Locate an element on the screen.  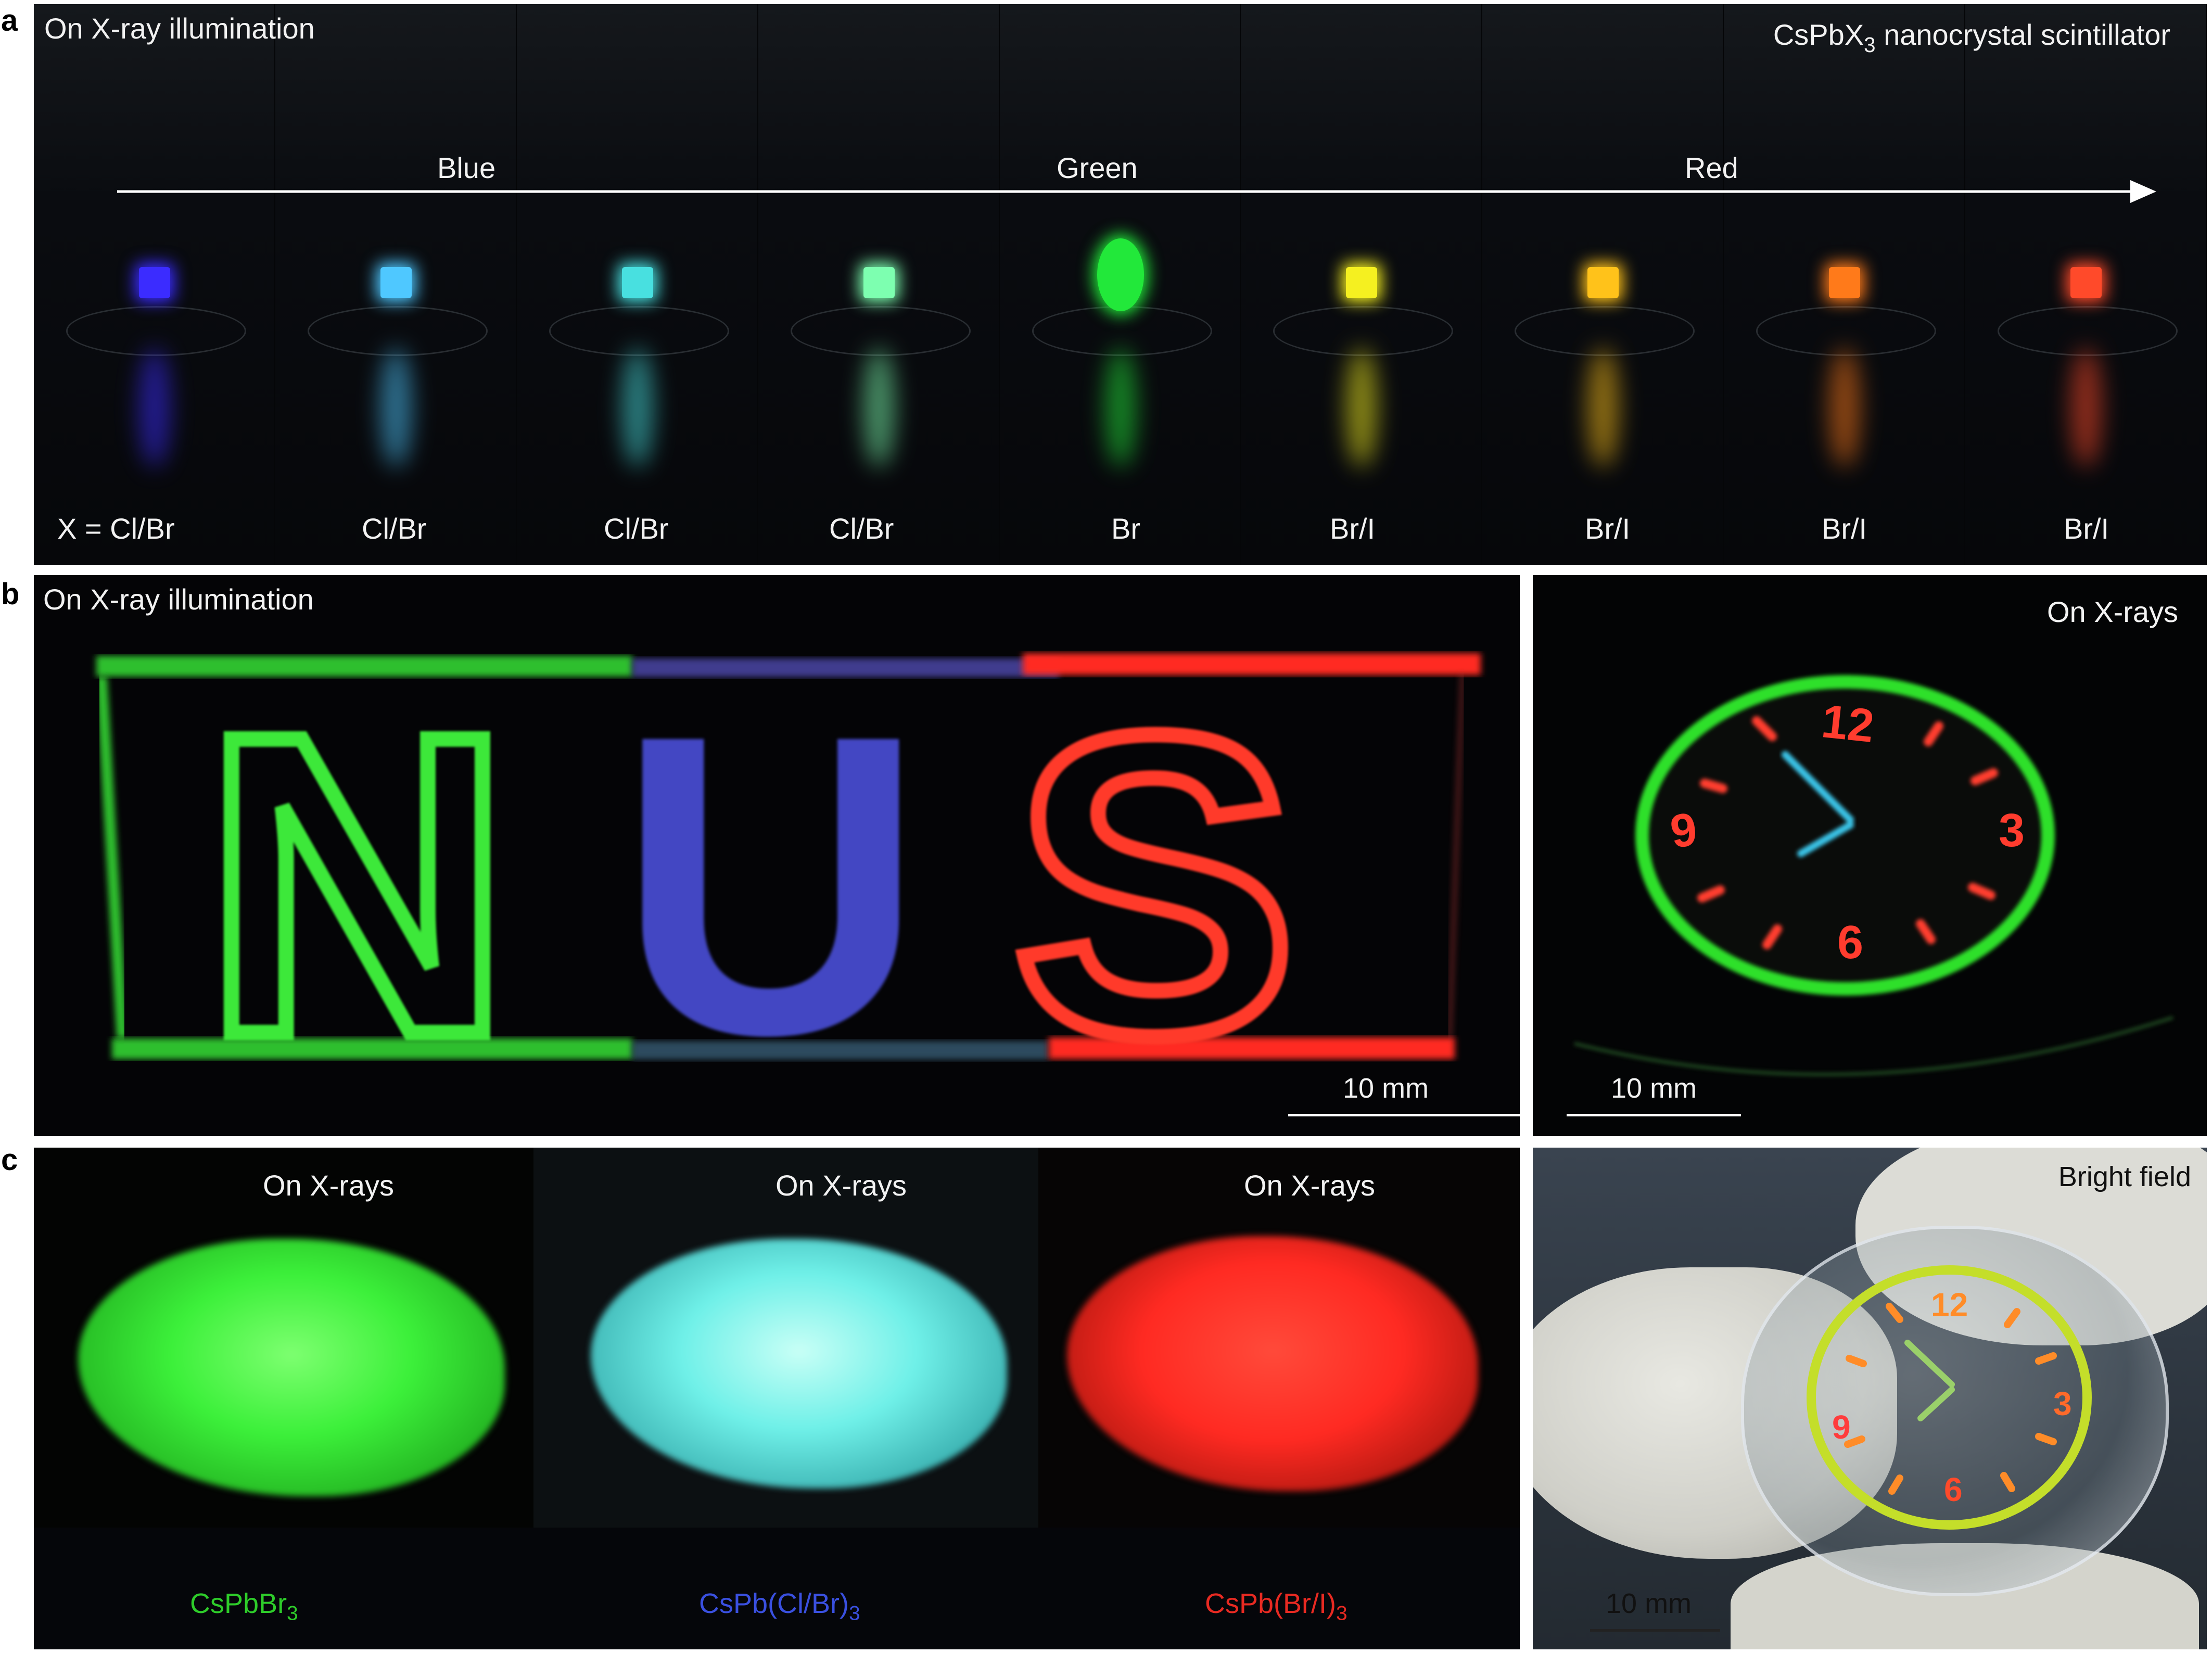
caption-cspbbr3: CsPbBr3 is located at coordinates (244, 1606).